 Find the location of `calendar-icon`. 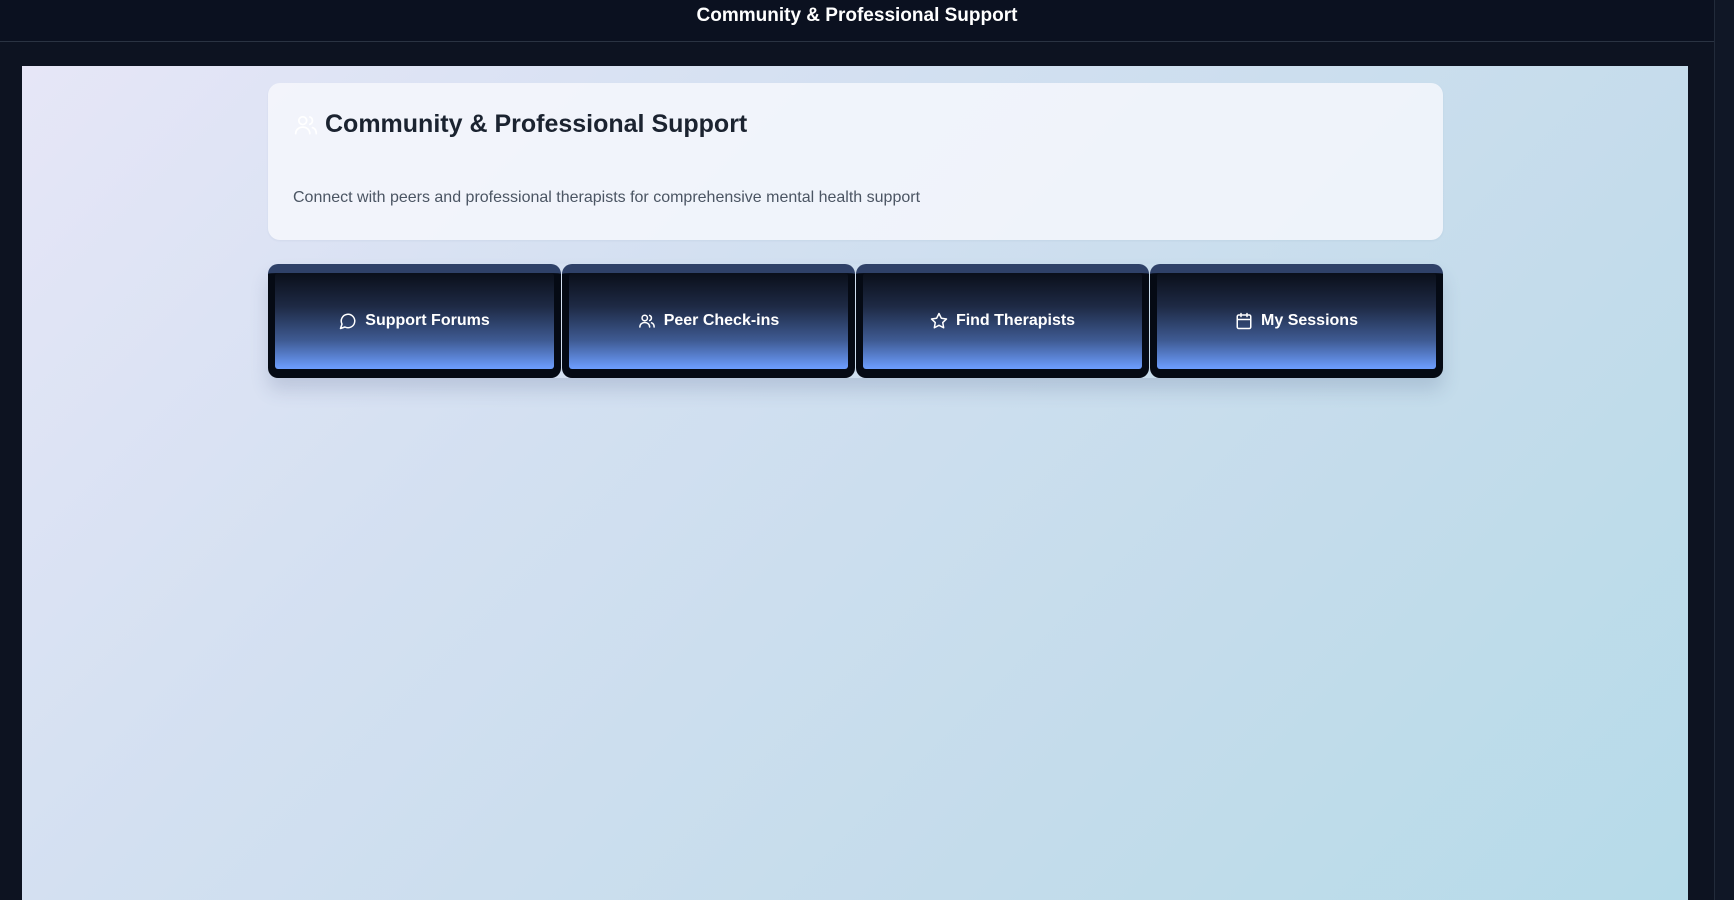

calendar-icon is located at coordinates (1244, 321).